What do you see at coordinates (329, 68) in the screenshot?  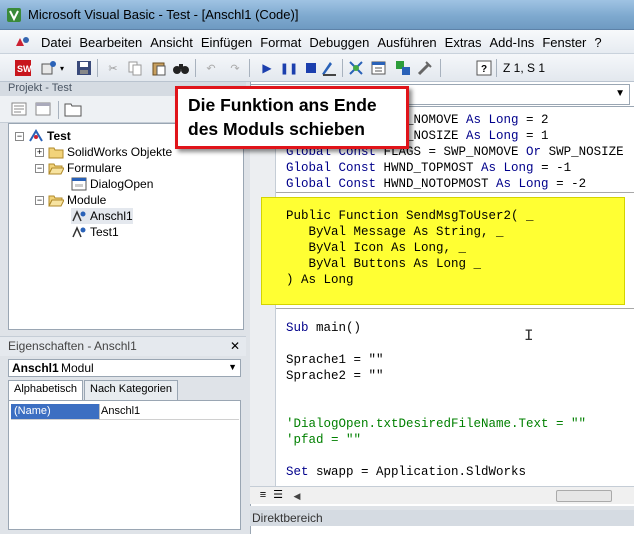 I see `design-mode-icon` at bounding box center [329, 68].